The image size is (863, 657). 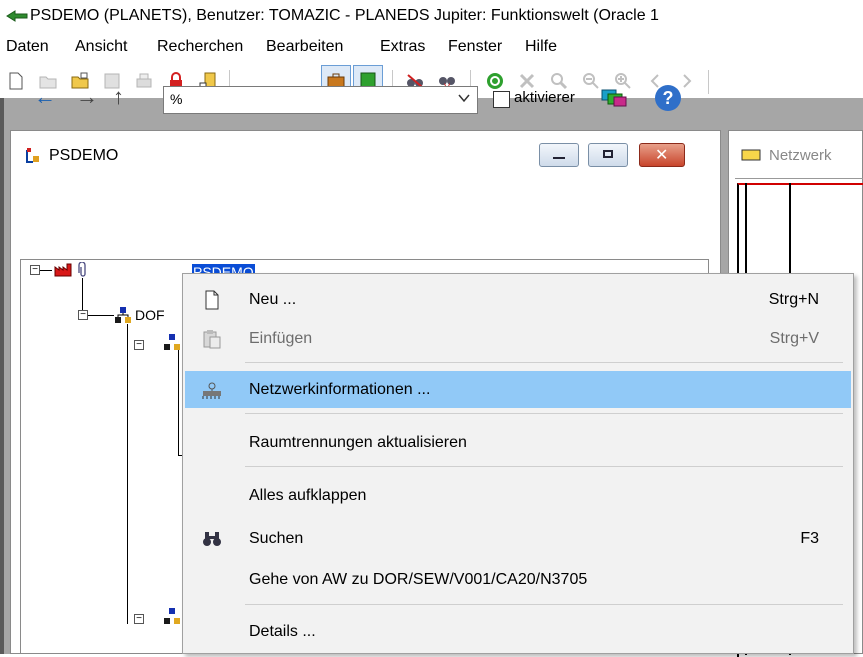 I want to click on tree-node-child: DOF, so click(x=150, y=315).